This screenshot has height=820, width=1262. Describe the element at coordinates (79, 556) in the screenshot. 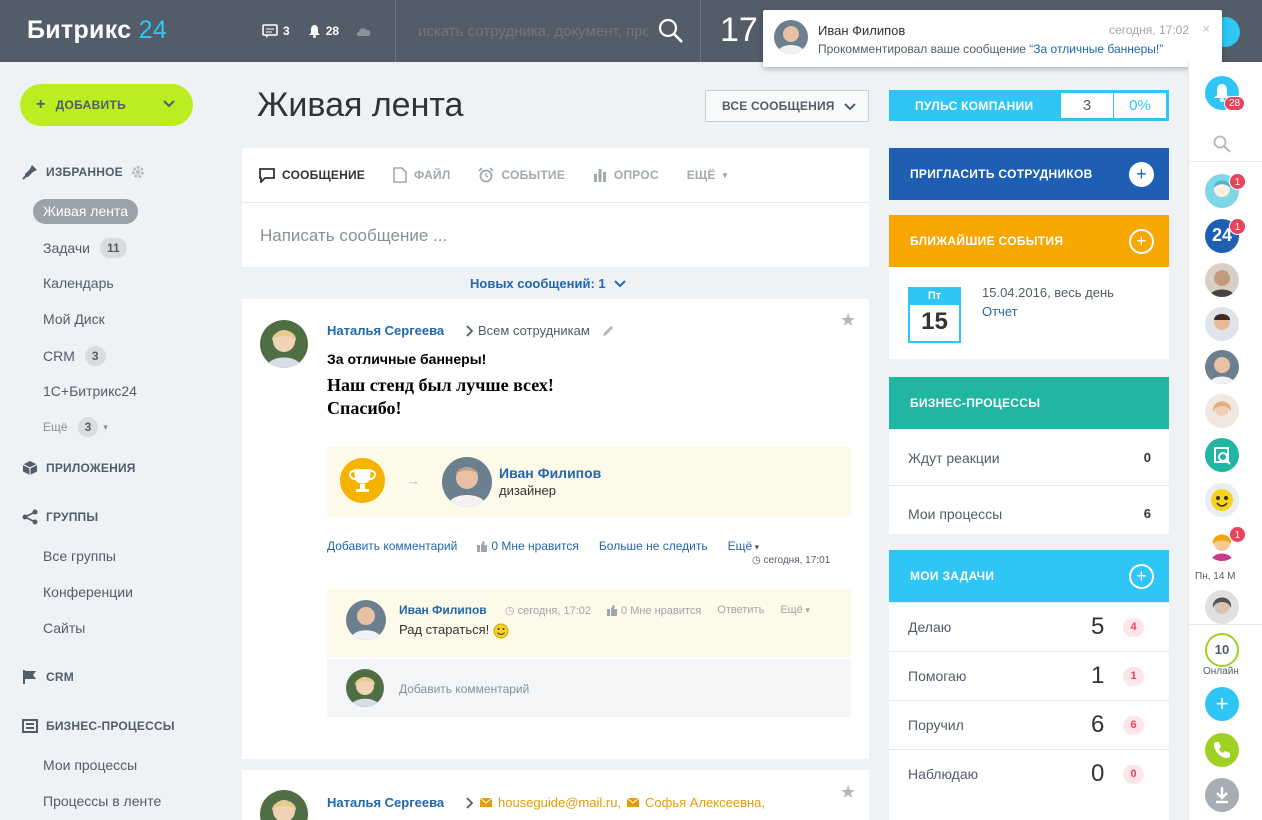

I see `sidebar-item-all-groups: Все группы` at that location.